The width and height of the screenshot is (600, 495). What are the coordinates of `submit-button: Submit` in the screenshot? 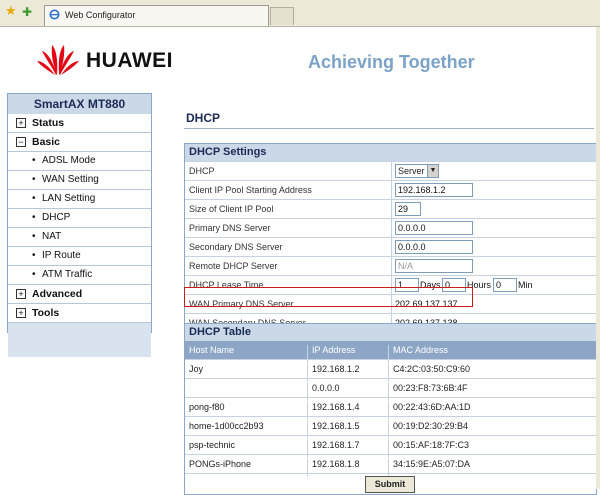 It's located at (390, 484).